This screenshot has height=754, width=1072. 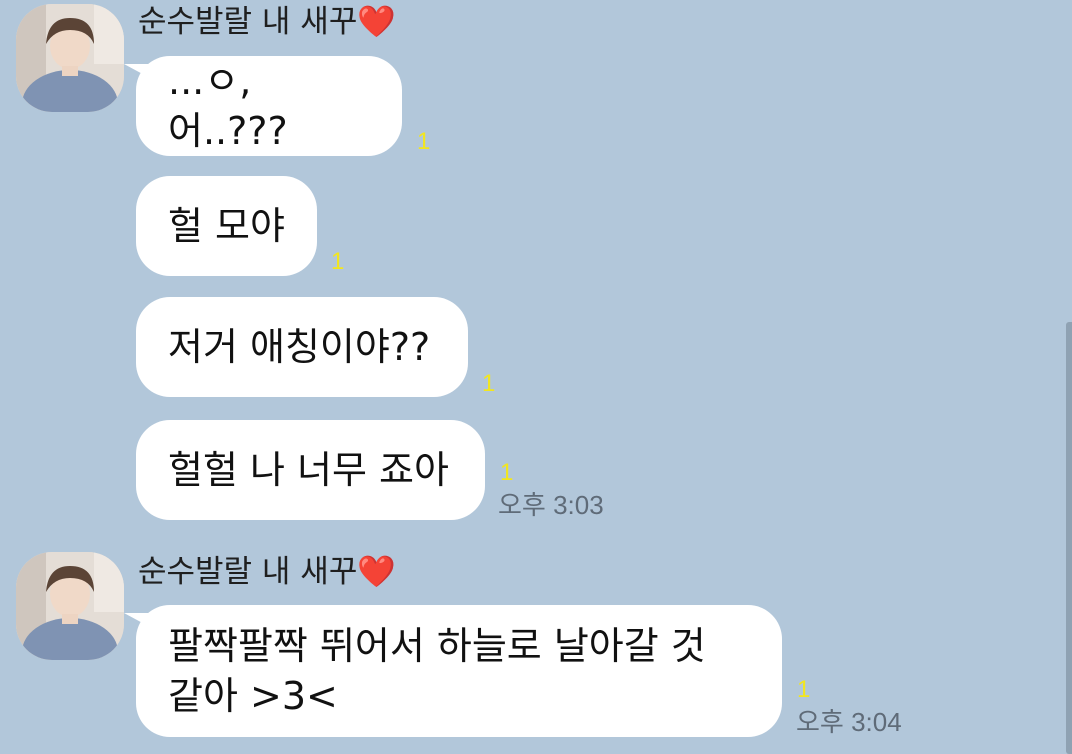 I want to click on message-bubble: 팔짝팔짝 뛰어서 하늘로 날아갈 것 같아 >3<, so click(x=453, y=671).